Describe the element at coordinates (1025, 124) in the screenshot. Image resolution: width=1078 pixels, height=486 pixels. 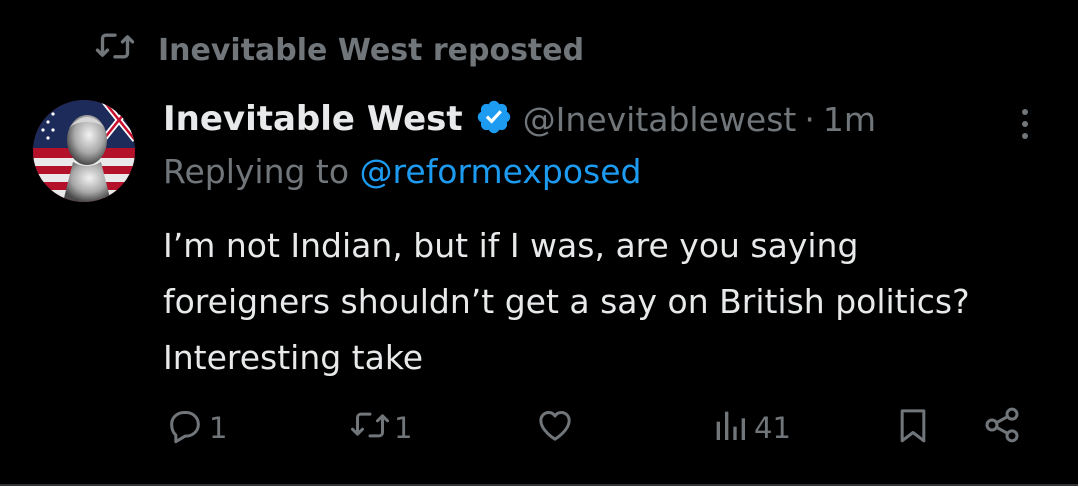
I see `more-options-icon` at that location.